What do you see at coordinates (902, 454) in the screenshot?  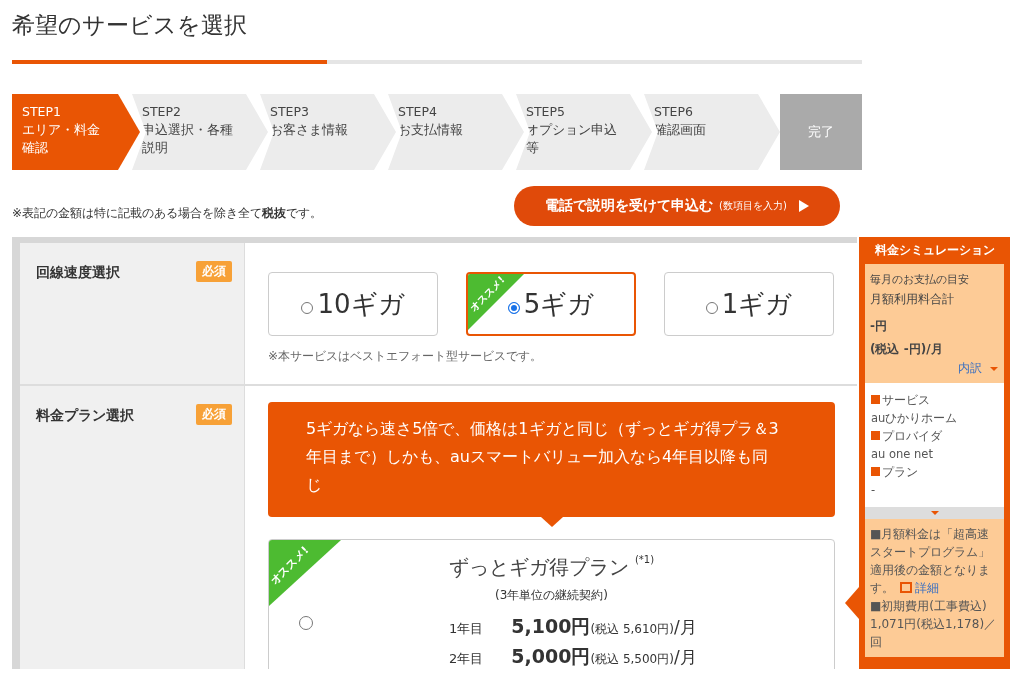 I see `item-value: au one net` at bounding box center [902, 454].